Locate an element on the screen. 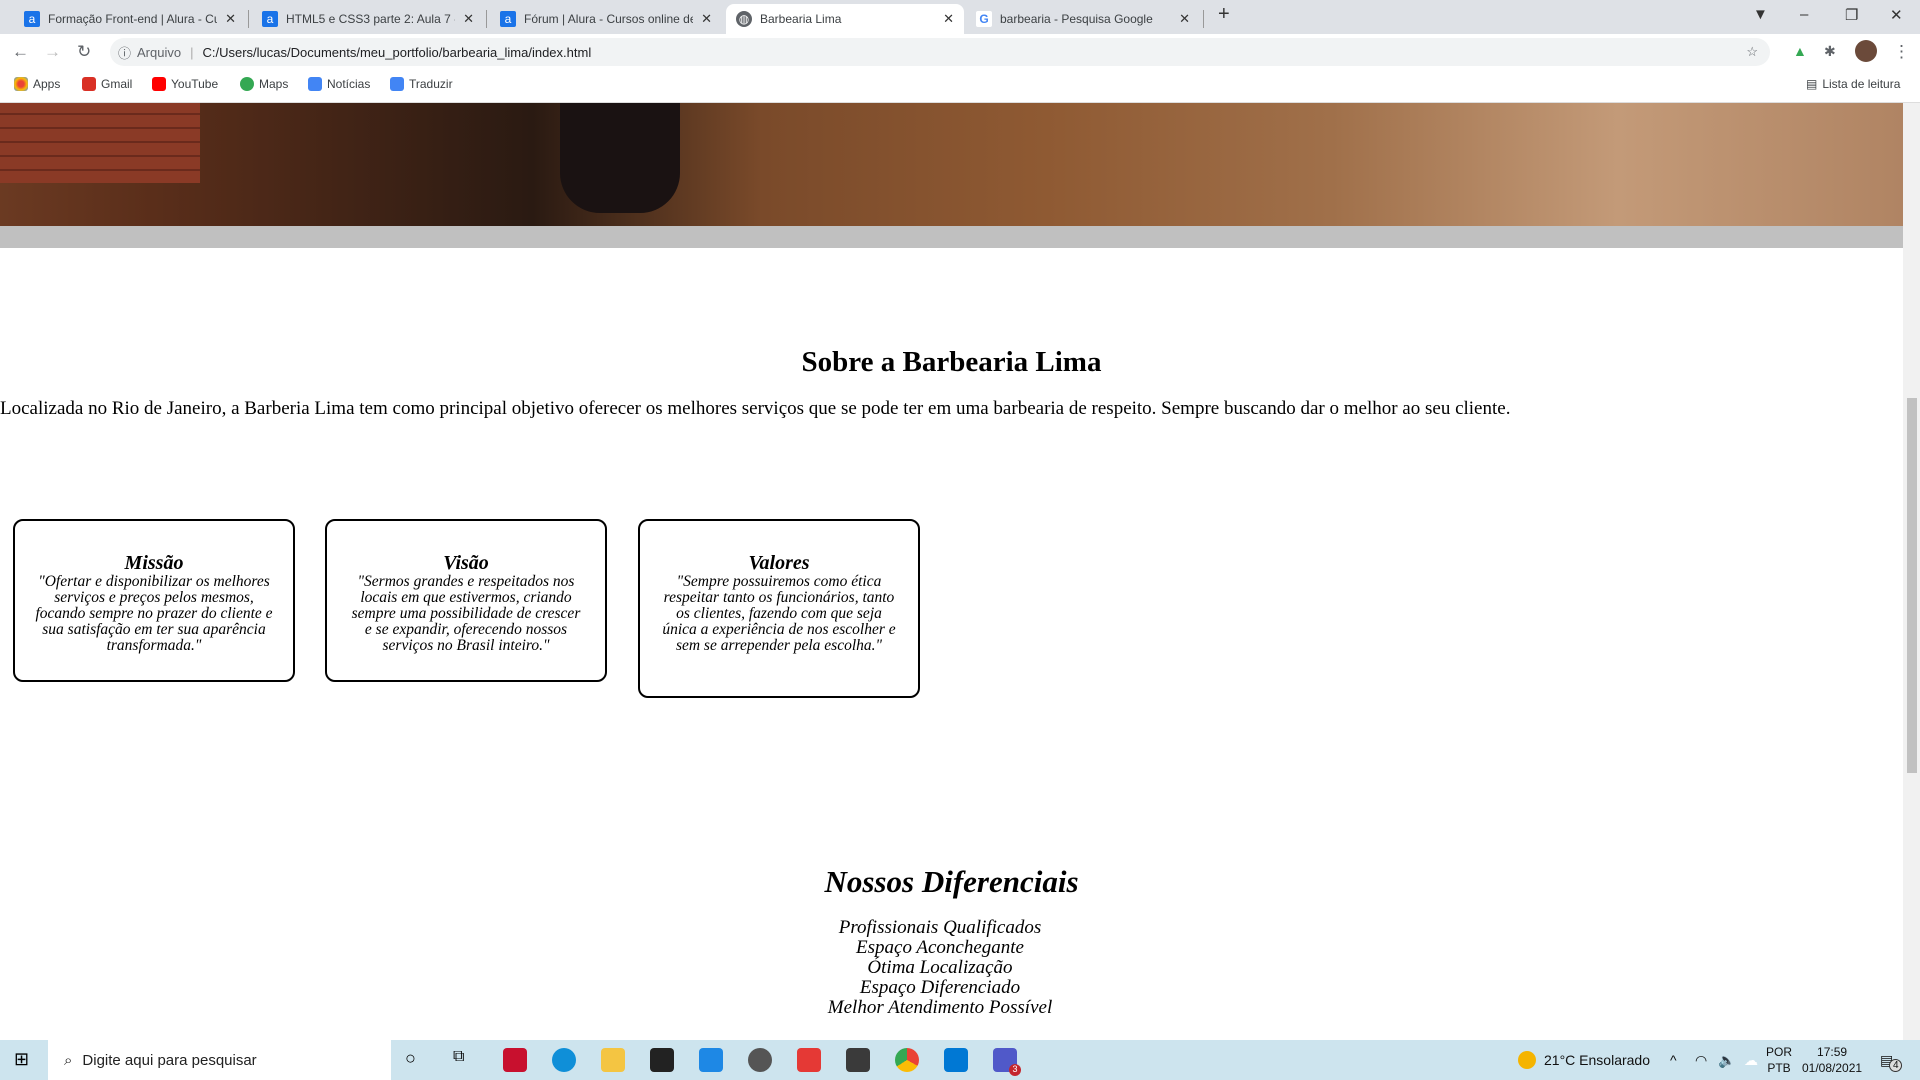  diferenciais-title: Nossos Diferenciais is located at coordinates (951, 881).